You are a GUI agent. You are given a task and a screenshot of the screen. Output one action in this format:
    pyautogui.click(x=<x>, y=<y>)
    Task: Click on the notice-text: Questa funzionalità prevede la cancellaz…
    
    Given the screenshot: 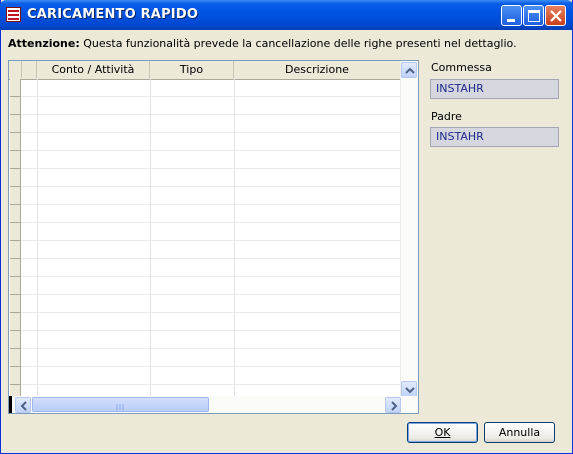 What is the action you would take?
    pyautogui.click(x=298, y=43)
    